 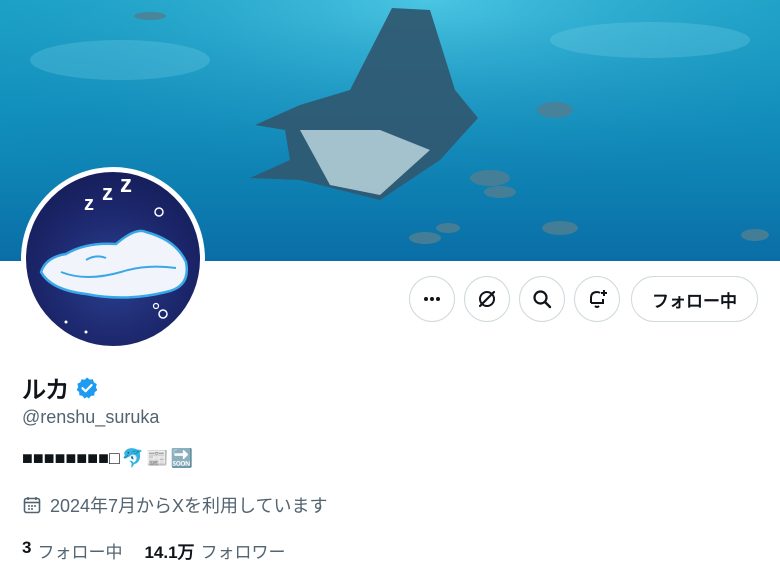 I want to click on avatar-image: z z z, so click(x=113, y=259).